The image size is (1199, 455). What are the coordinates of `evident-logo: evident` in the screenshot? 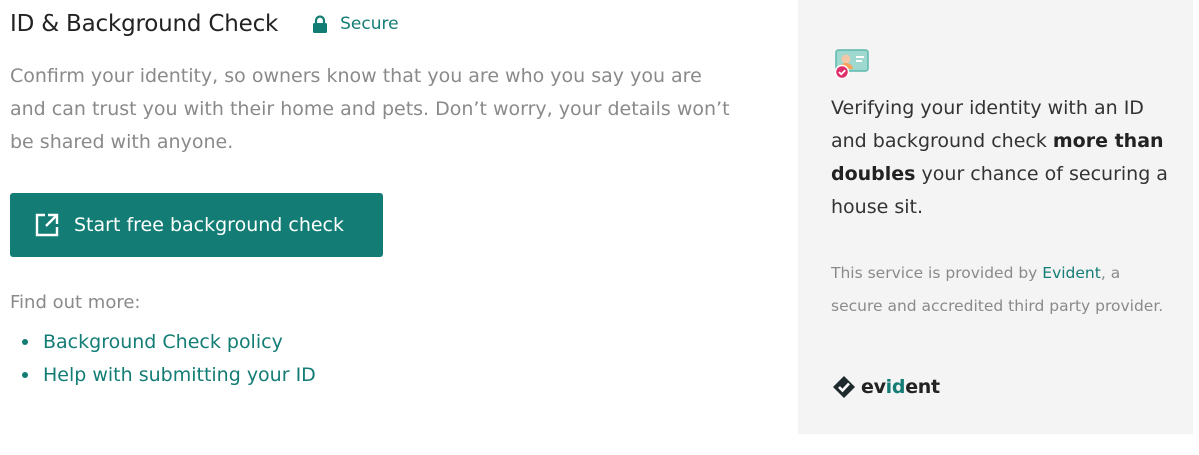 It's located at (885, 387).